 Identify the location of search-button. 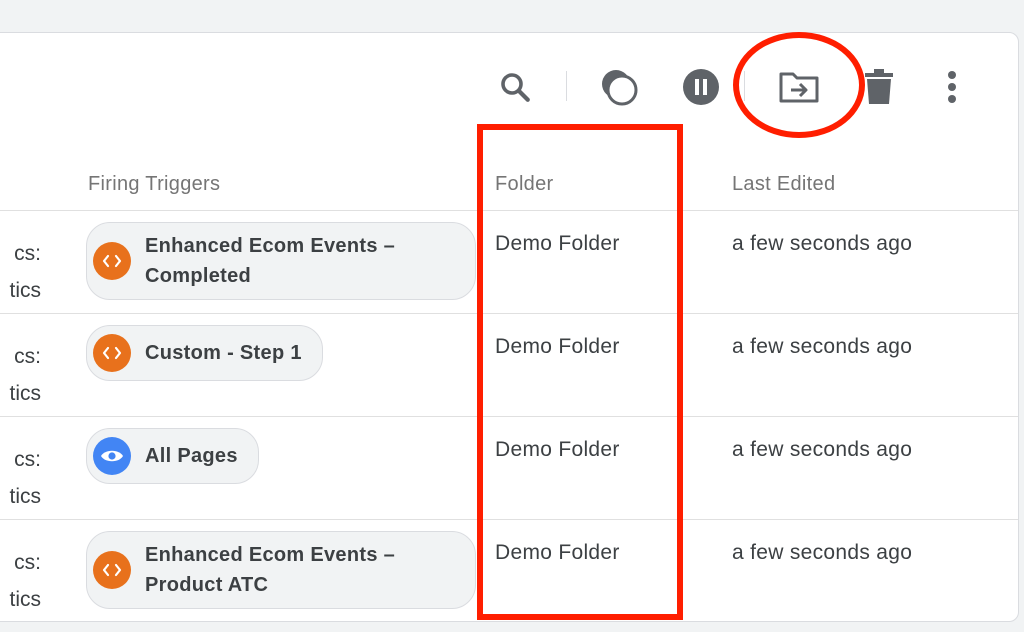
(515, 87).